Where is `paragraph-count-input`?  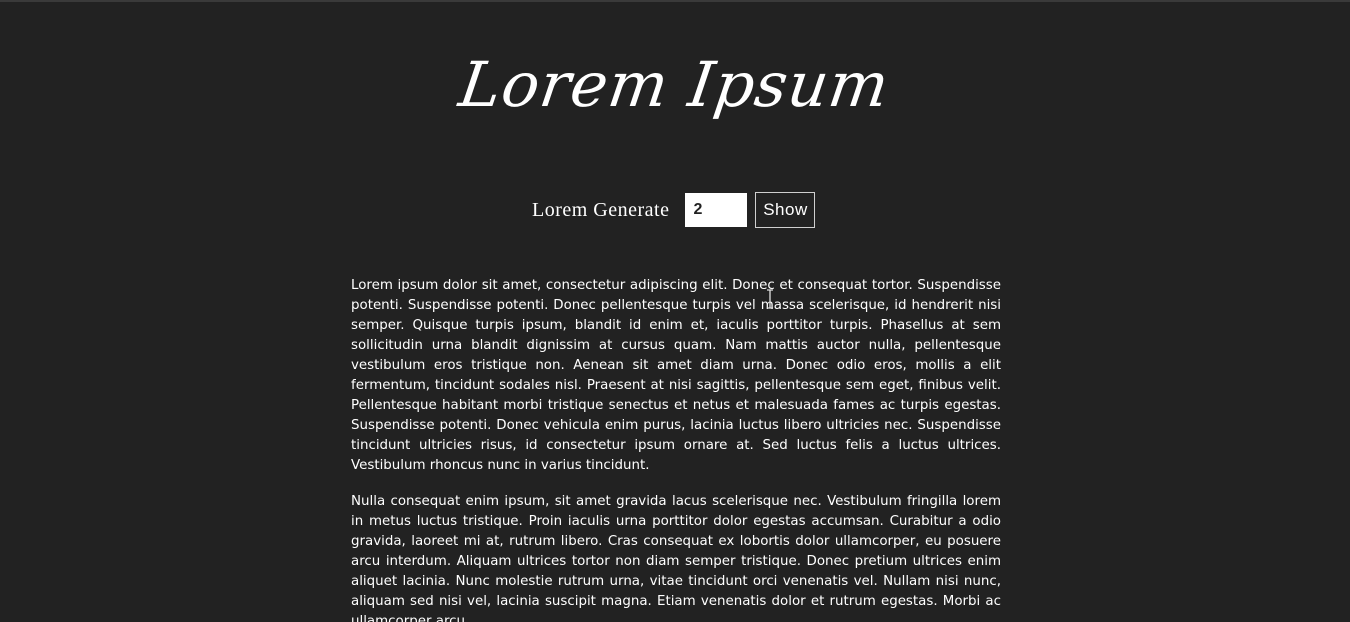 paragraph-count-input is located at coordinates (716, 210).